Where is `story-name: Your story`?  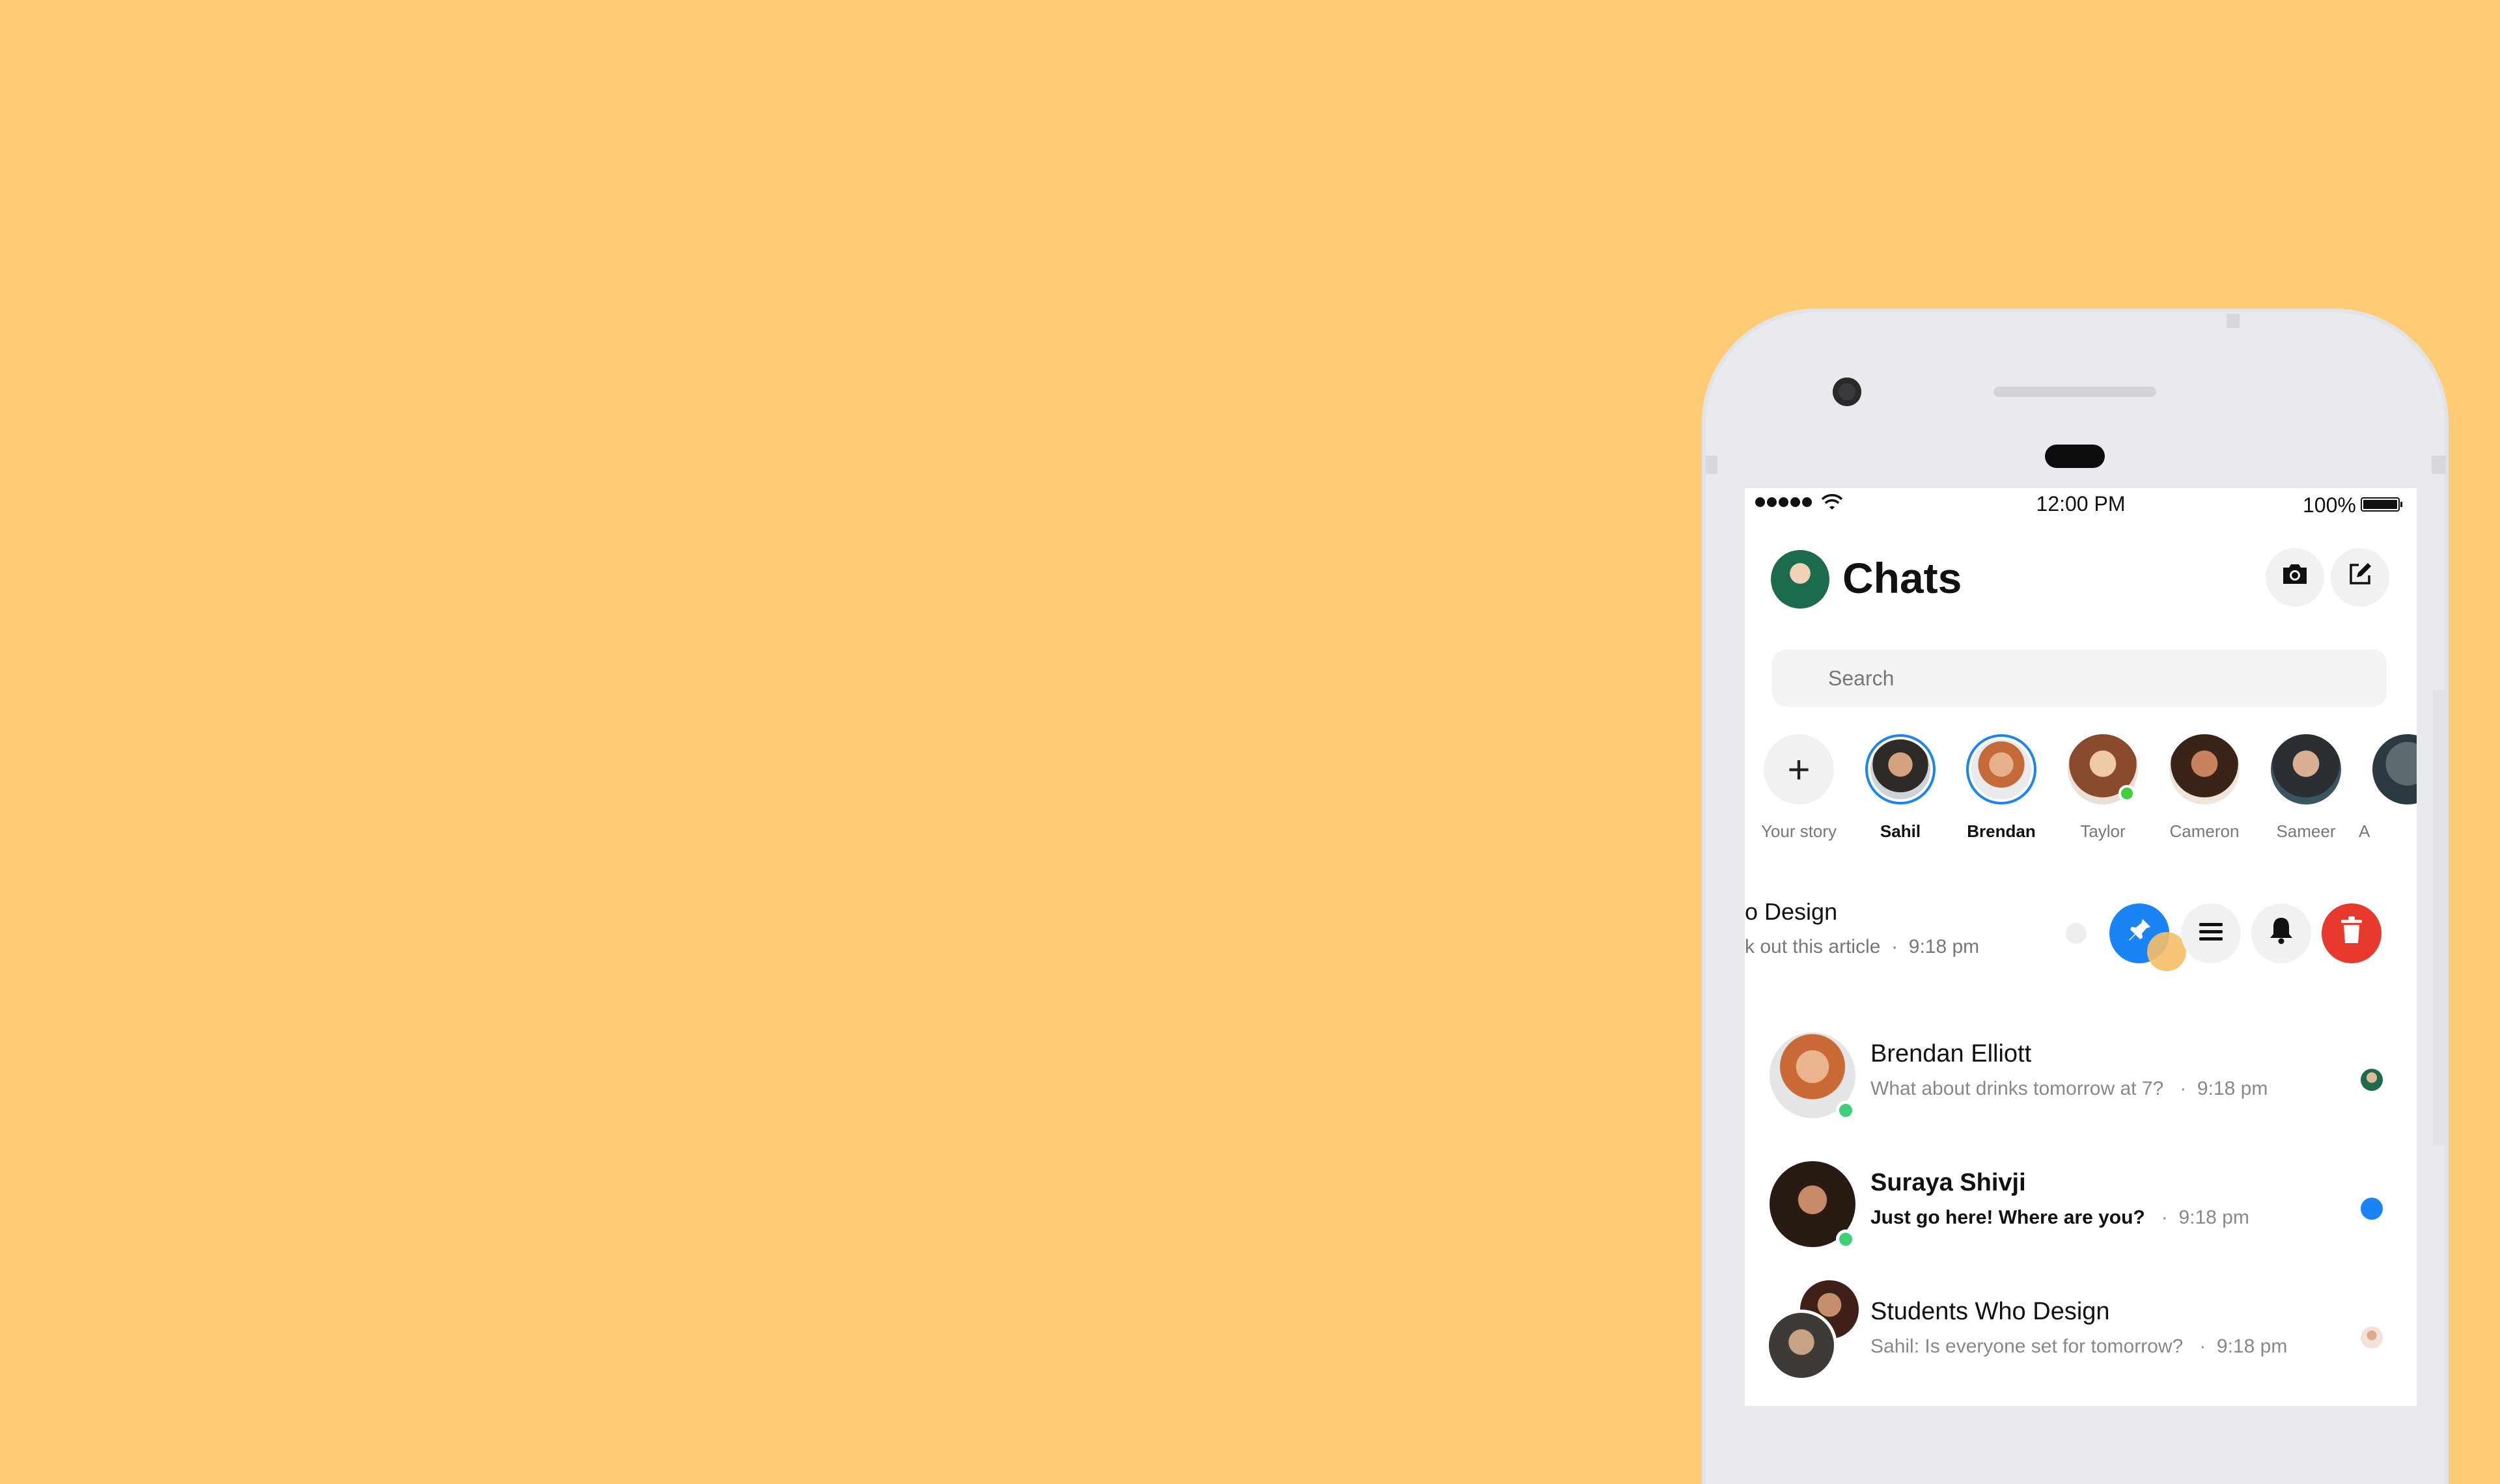 story-name: Your story is located at coordinates (1798, 831).